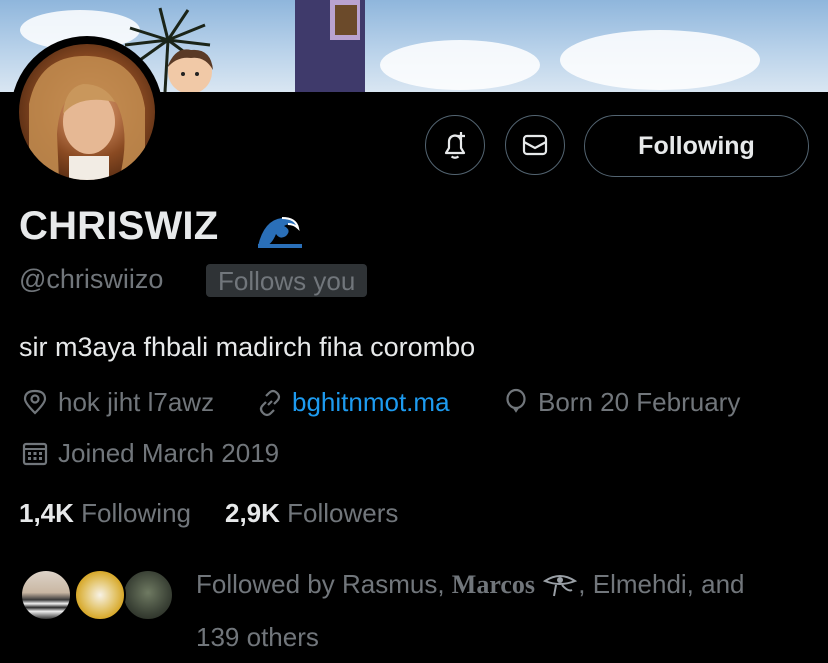 This screenshot has height=663, width=828. Describe the element at coordinates (136, 402) in the screenshot. I see `location-text: hok jiht l7awz` at that location.